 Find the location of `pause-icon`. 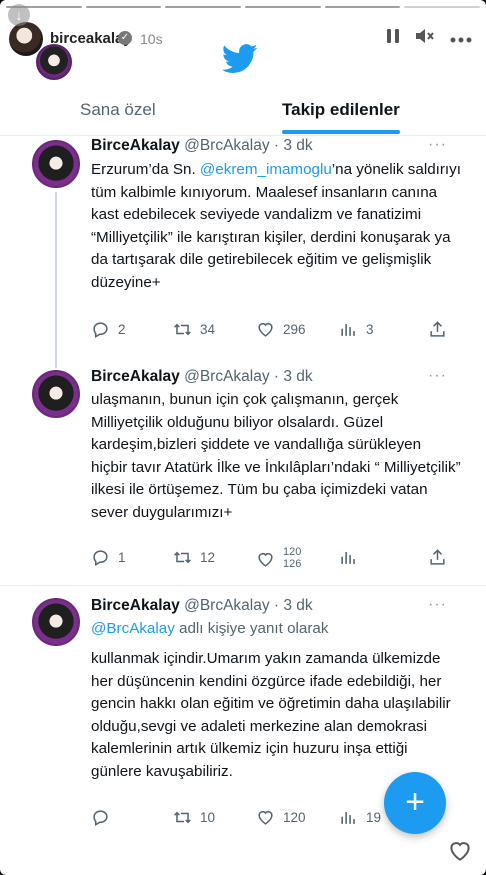

pause-icon is located at coordinates (393, 38).